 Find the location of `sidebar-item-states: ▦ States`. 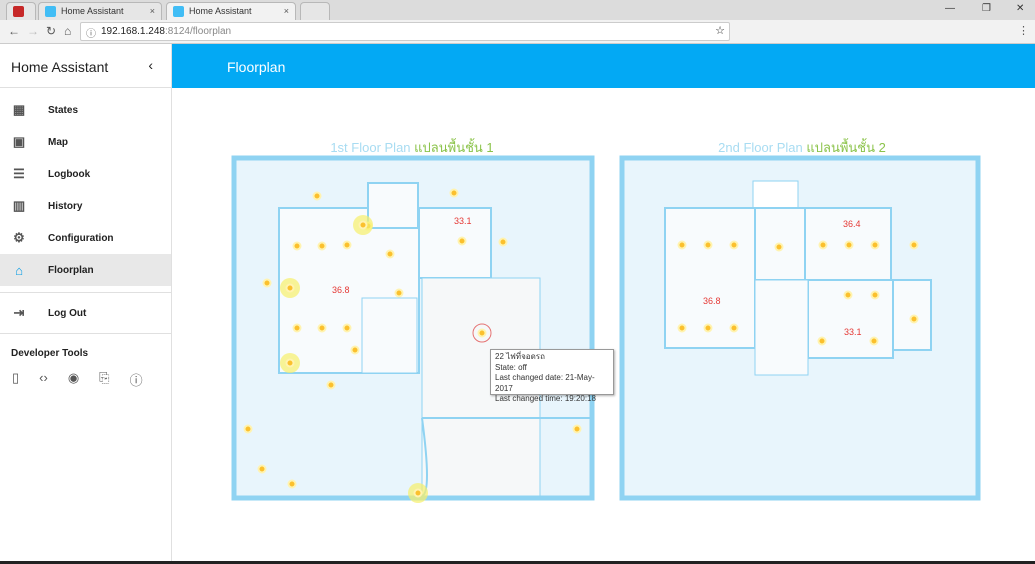

sidebar-item-states: ▦ States is located at coordinates (85, 110).